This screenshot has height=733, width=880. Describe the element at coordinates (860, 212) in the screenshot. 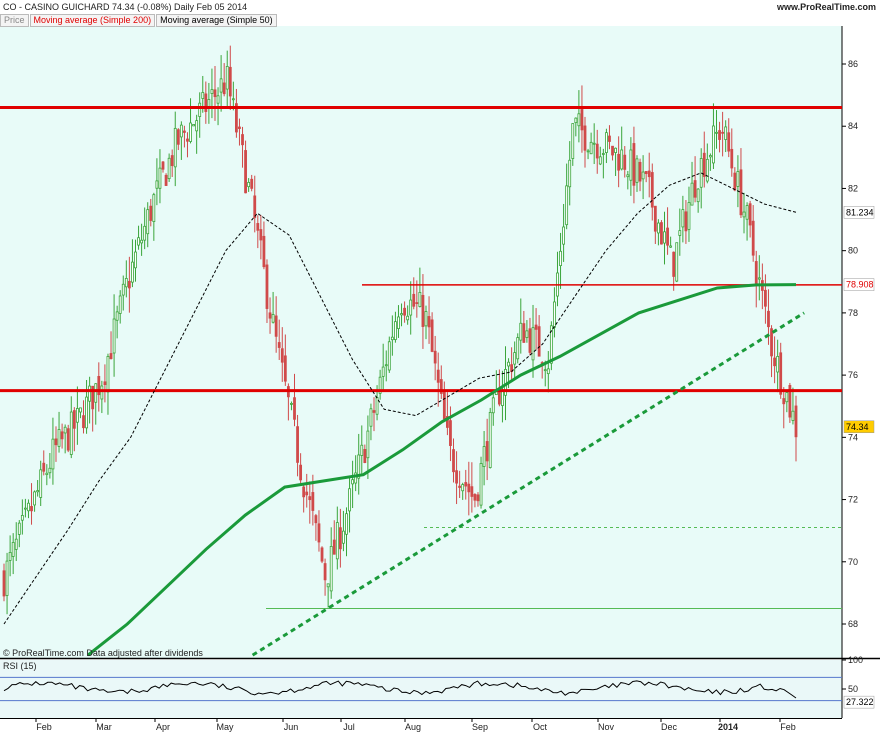

I see `ma50-value-tag: 81.234` at that location.